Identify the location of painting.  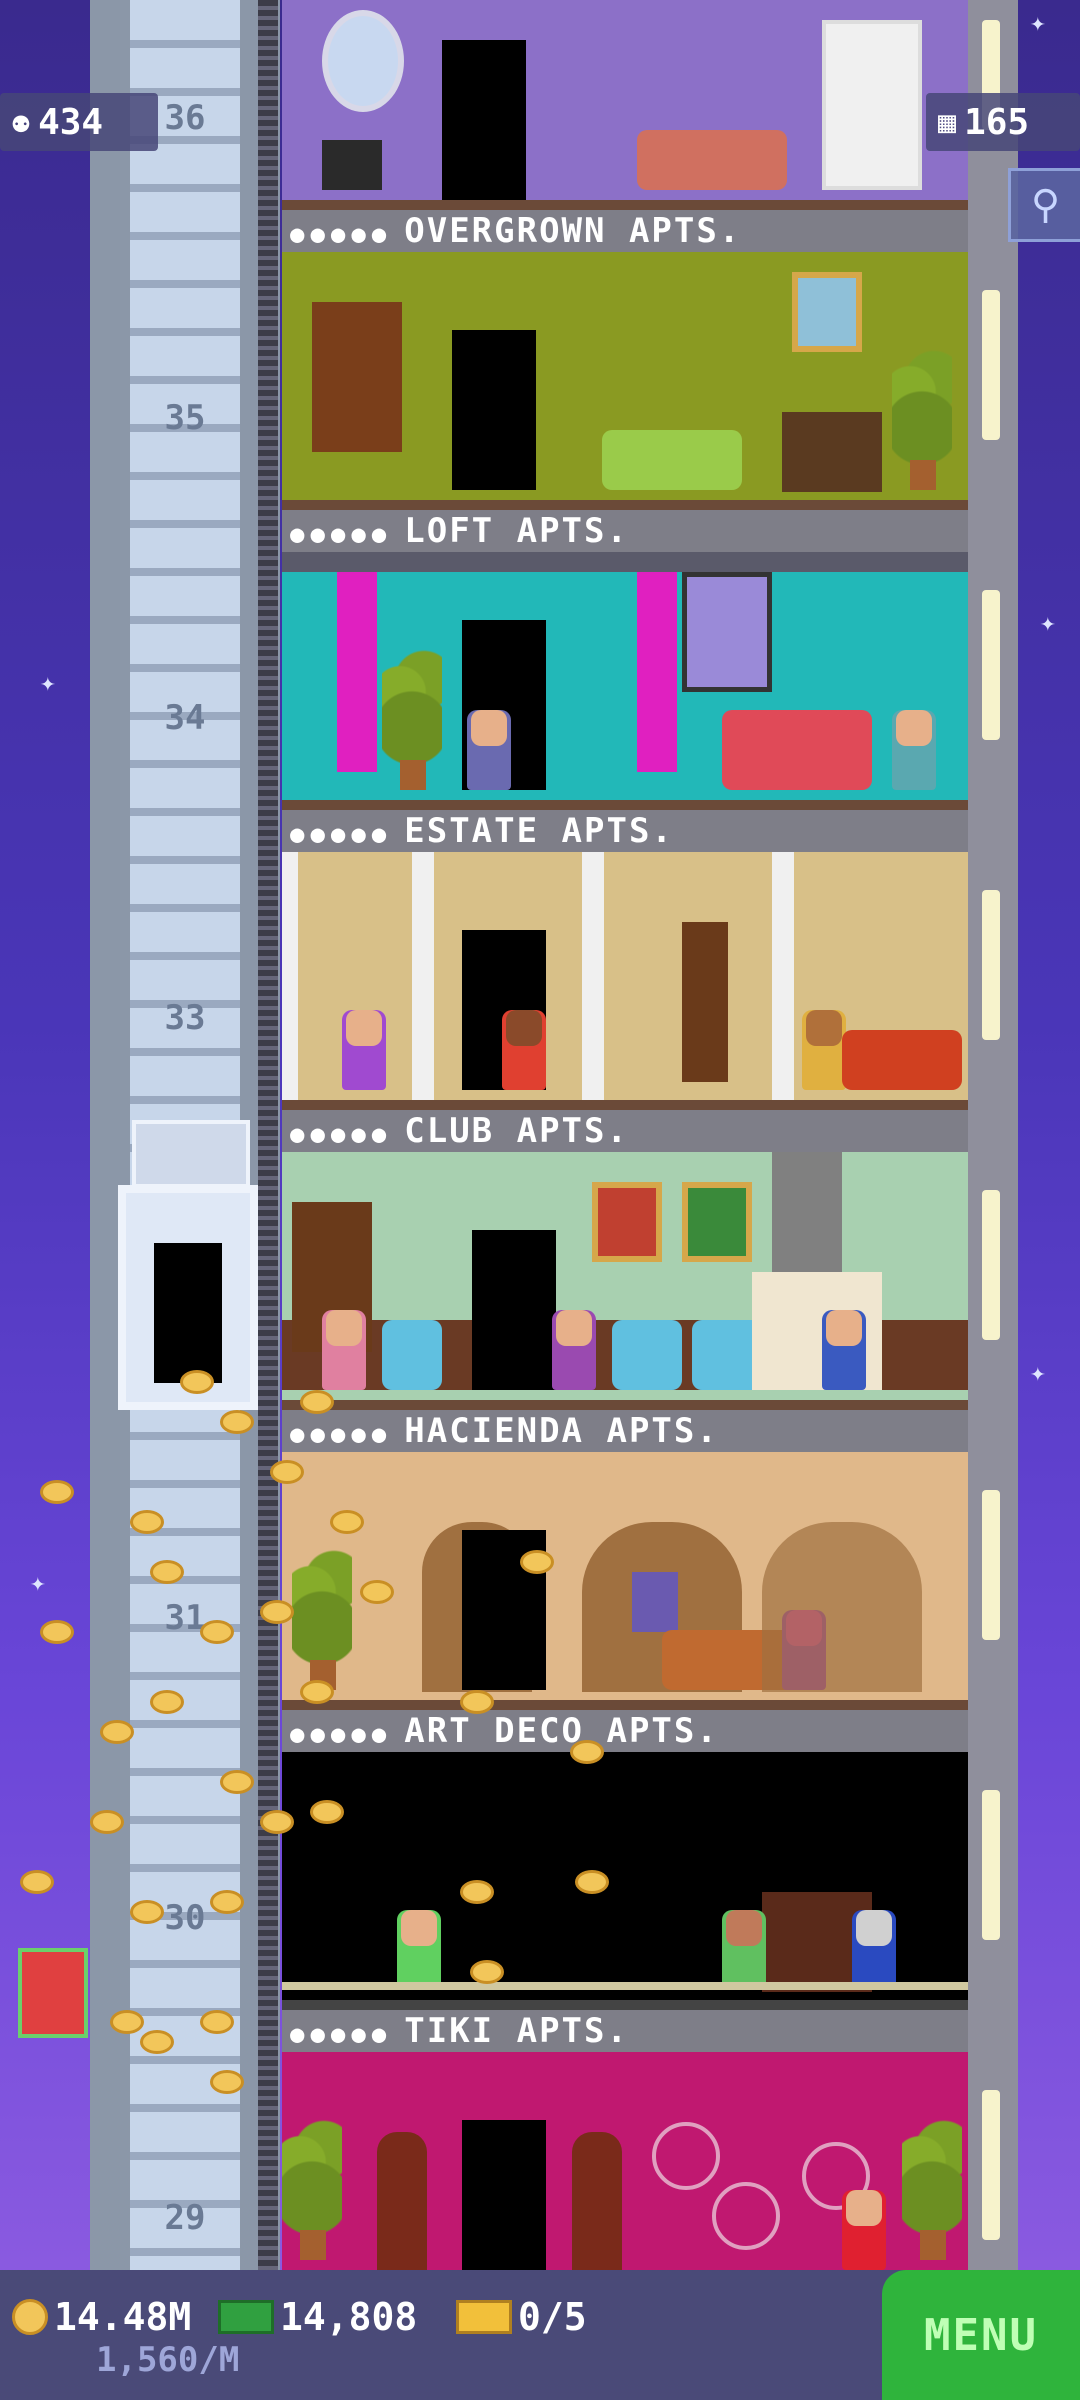
(827, 312).